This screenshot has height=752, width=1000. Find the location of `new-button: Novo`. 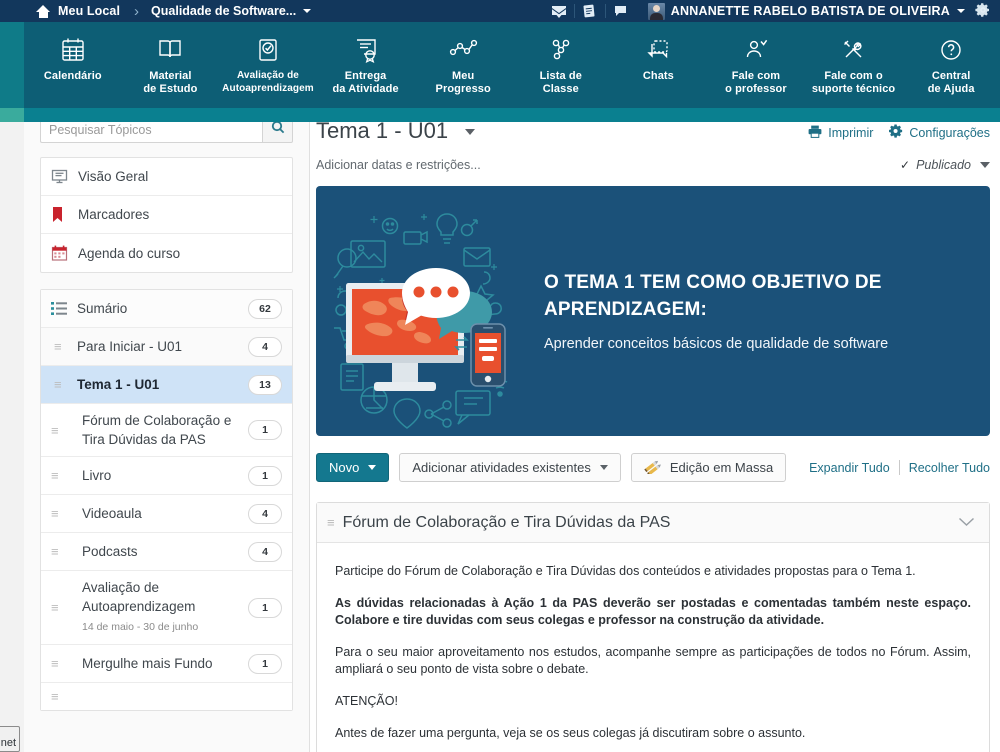

new-button: Novo is located at coordinates (353, 467).